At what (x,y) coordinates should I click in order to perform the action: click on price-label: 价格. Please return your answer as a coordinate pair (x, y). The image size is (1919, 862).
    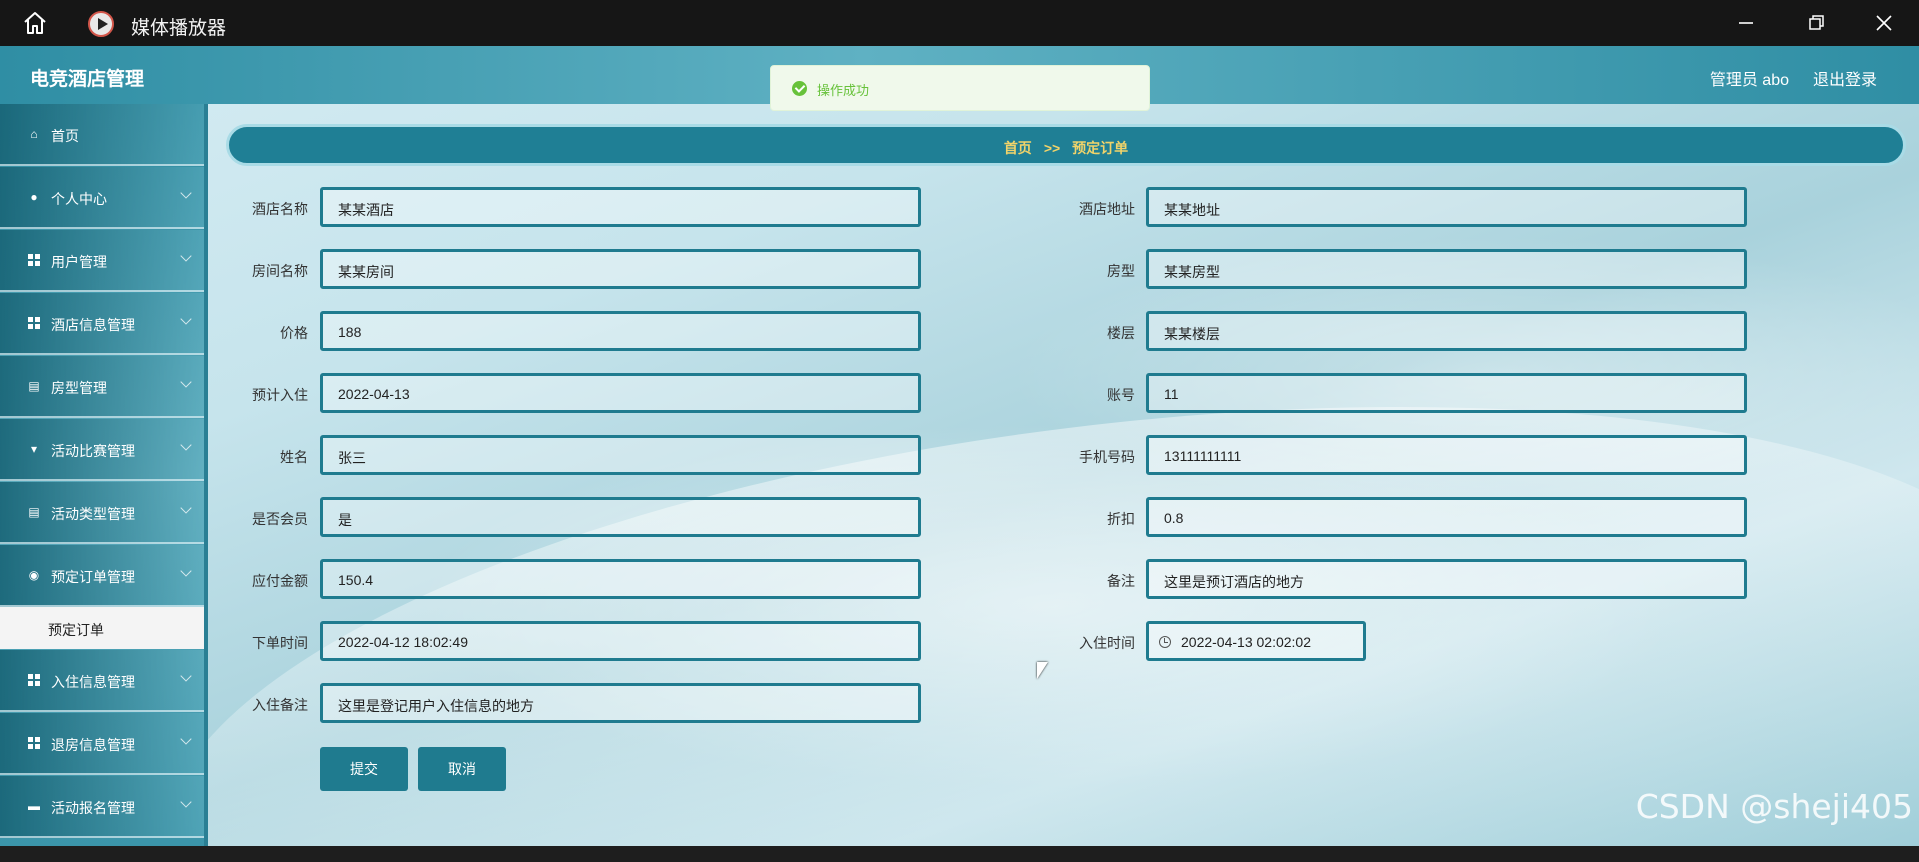
    Looking at the image, I should click on (294, 333).